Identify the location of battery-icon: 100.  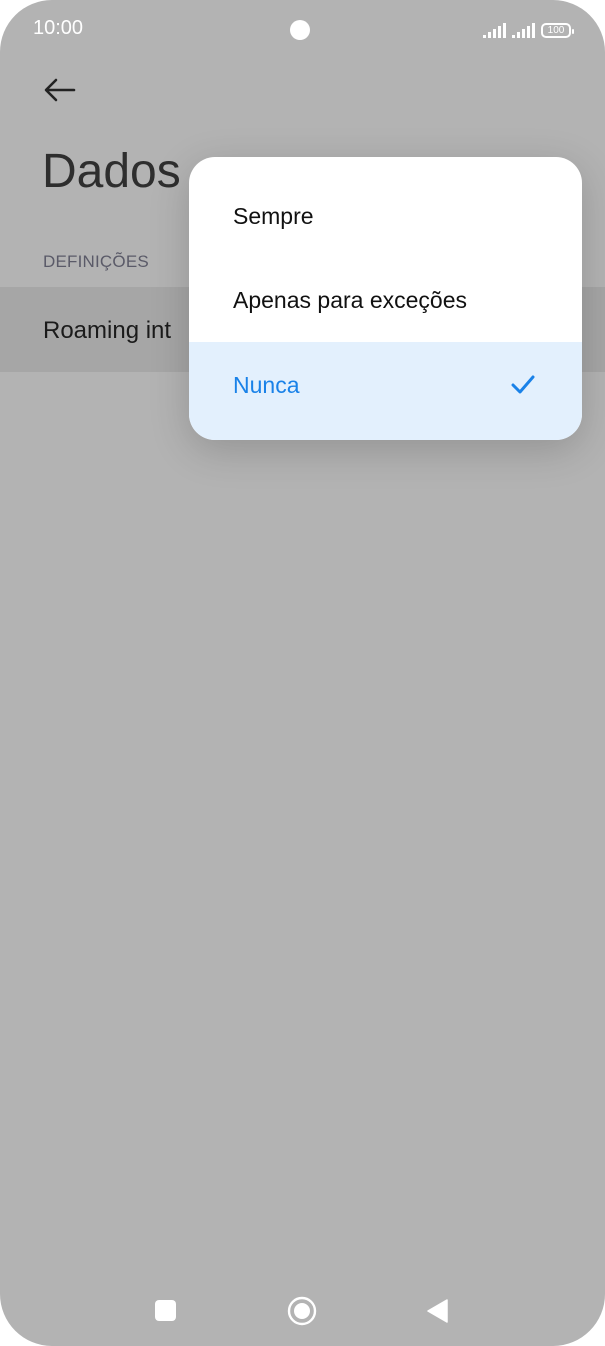
(557, 30).